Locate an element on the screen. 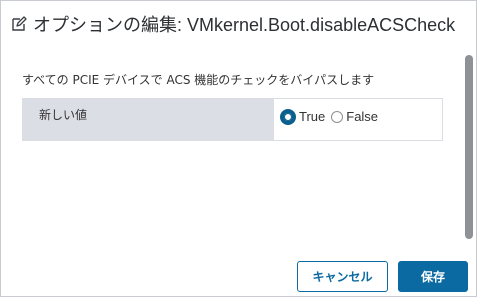 Image resolution: width=479 pixels, height=299 pixels. radio-true-indicator is located at coordinates (288, 116).